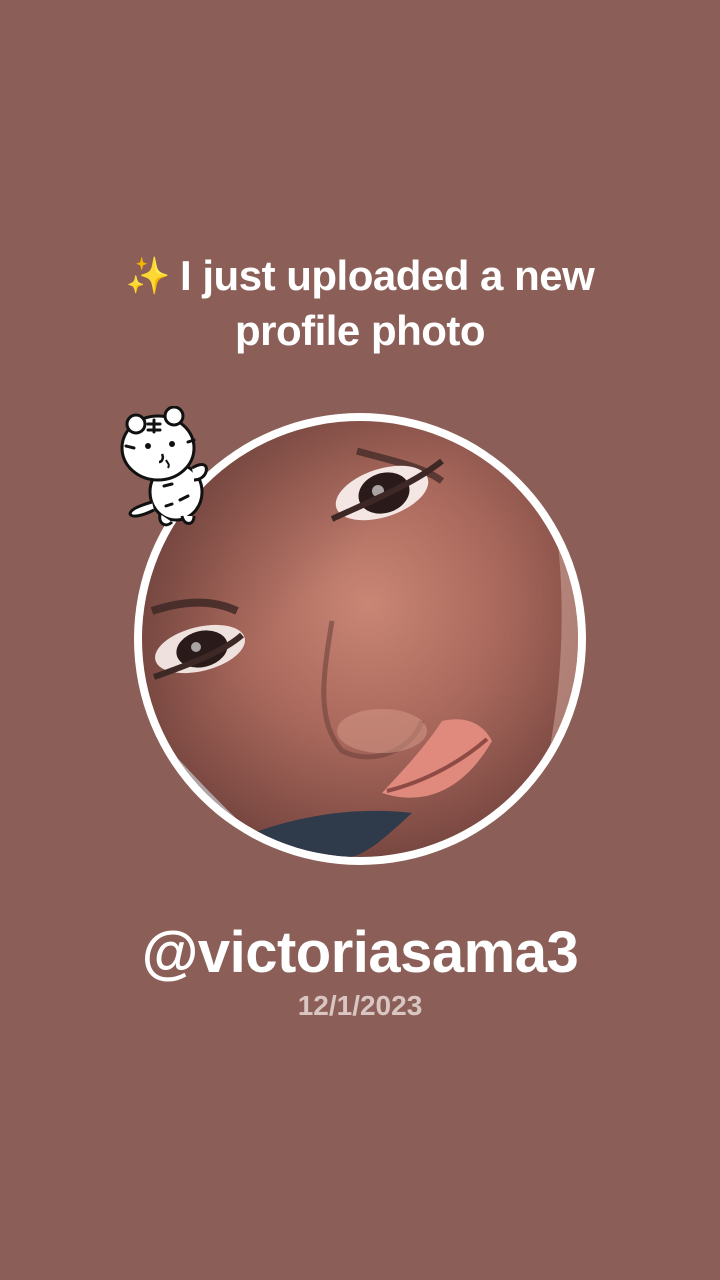  I want to click on upload-date: 12/1/2023, so click(360, 1005).